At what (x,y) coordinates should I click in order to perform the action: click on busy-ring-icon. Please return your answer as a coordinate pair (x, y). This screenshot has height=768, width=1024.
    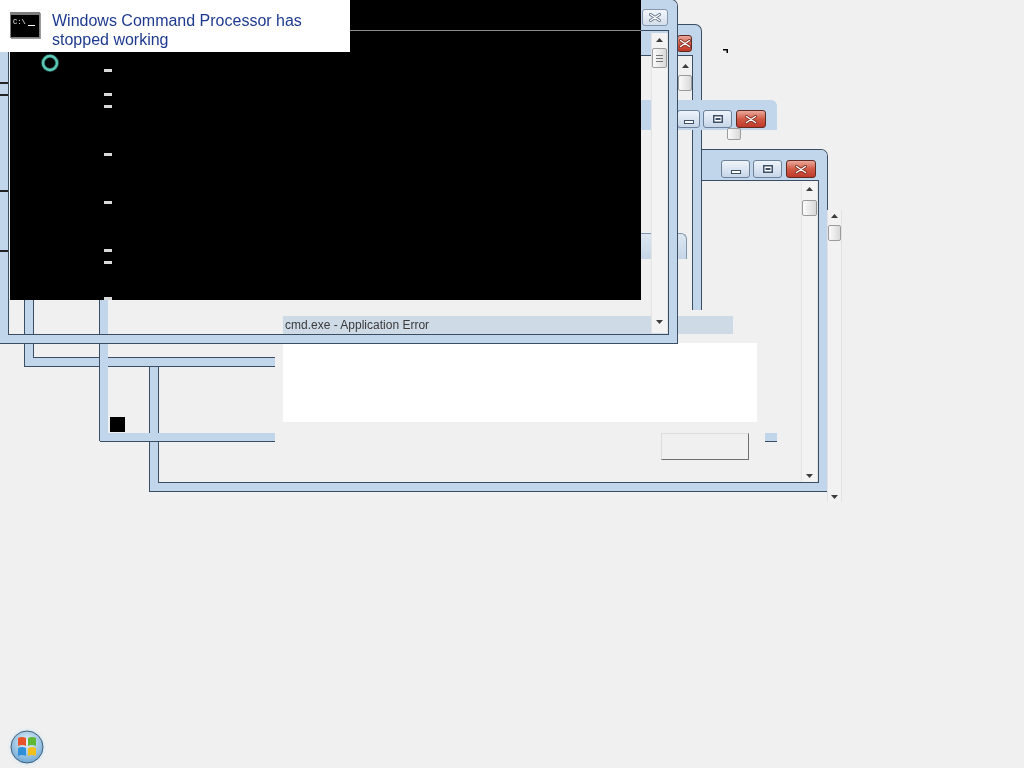
    Looking at the image, I should click on (50, 63).